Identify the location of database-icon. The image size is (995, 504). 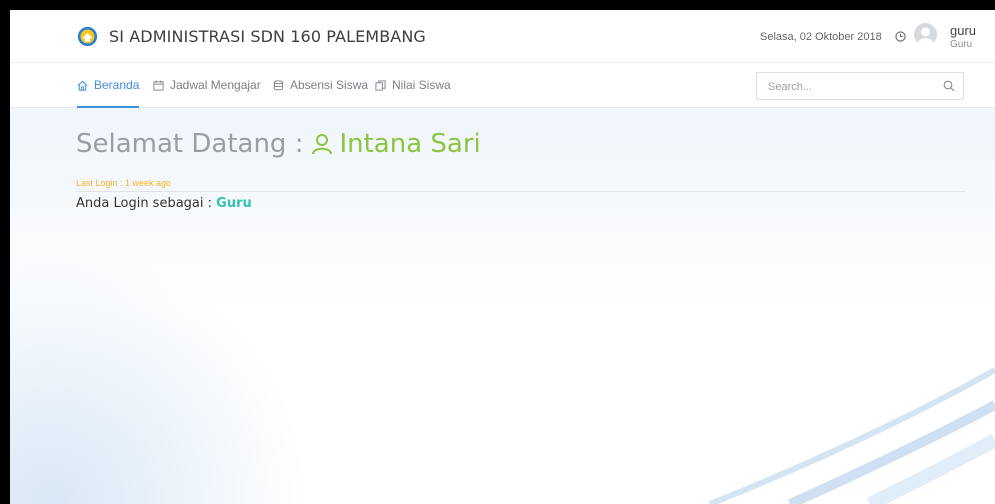
(278, 84).